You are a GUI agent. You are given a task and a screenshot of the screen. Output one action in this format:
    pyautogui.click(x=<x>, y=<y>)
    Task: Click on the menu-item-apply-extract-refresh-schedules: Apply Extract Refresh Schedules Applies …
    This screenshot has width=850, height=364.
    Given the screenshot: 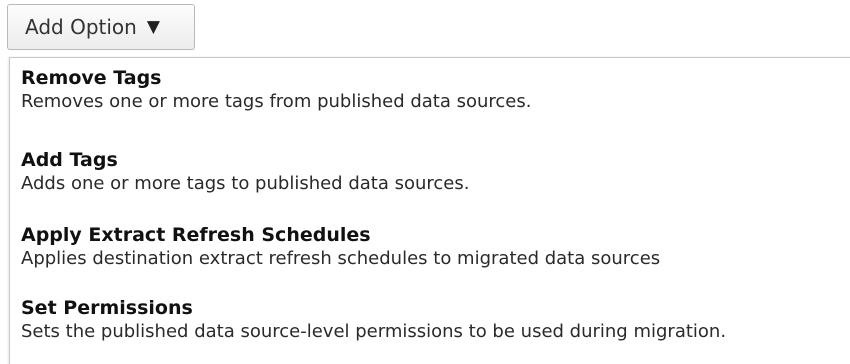 What is the action you would take?
    pyautogui.click(x=340, y=247)
    